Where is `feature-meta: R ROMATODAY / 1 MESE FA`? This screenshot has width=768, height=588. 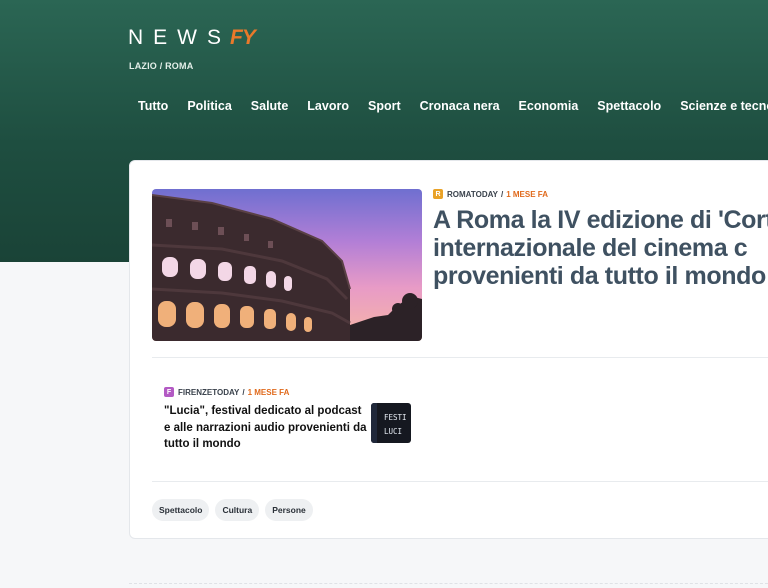
feature-meta: R ROMATODAY / 1 MESE FA is located at coordinates (490, 194).